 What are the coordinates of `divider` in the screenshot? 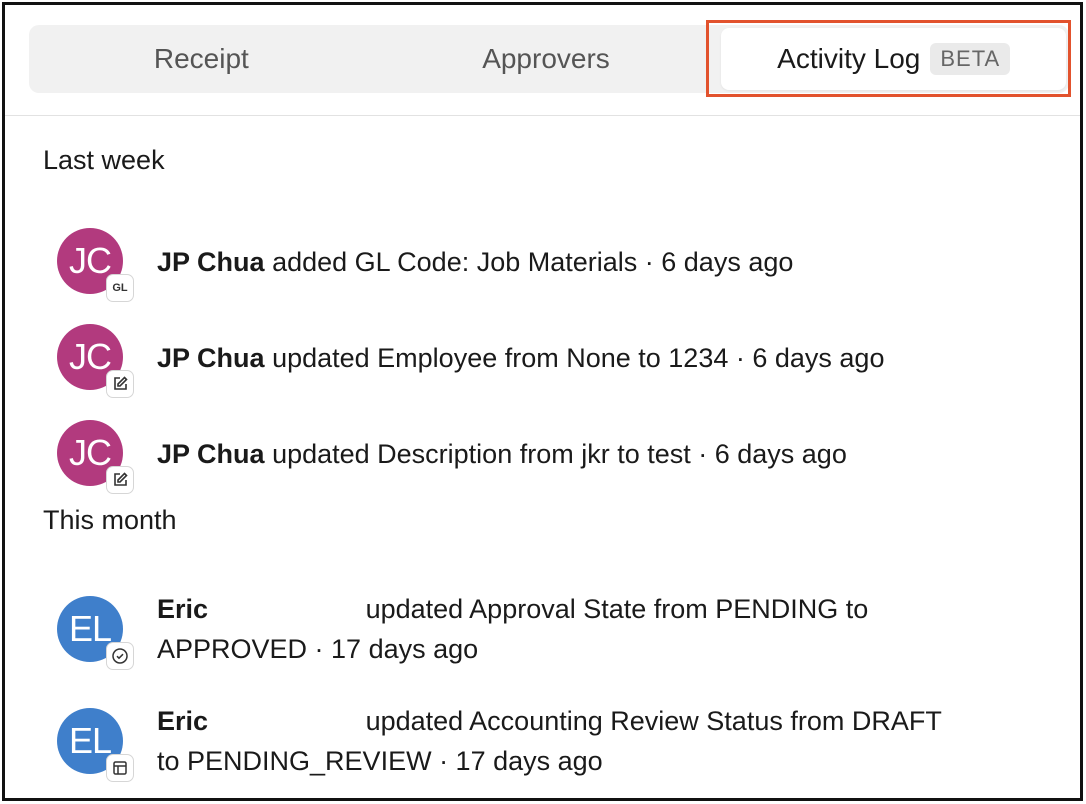 It's located at (542, 115).